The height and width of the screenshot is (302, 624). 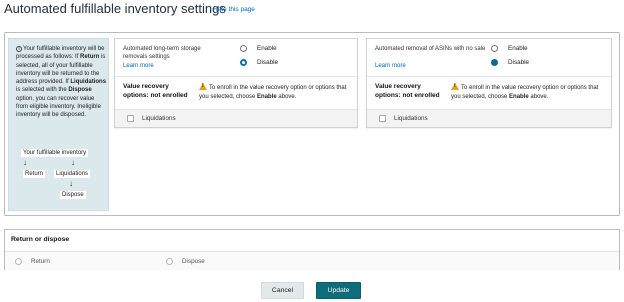 I want to click on storage-liquidations-checkbox, so click(x=130, y=118).